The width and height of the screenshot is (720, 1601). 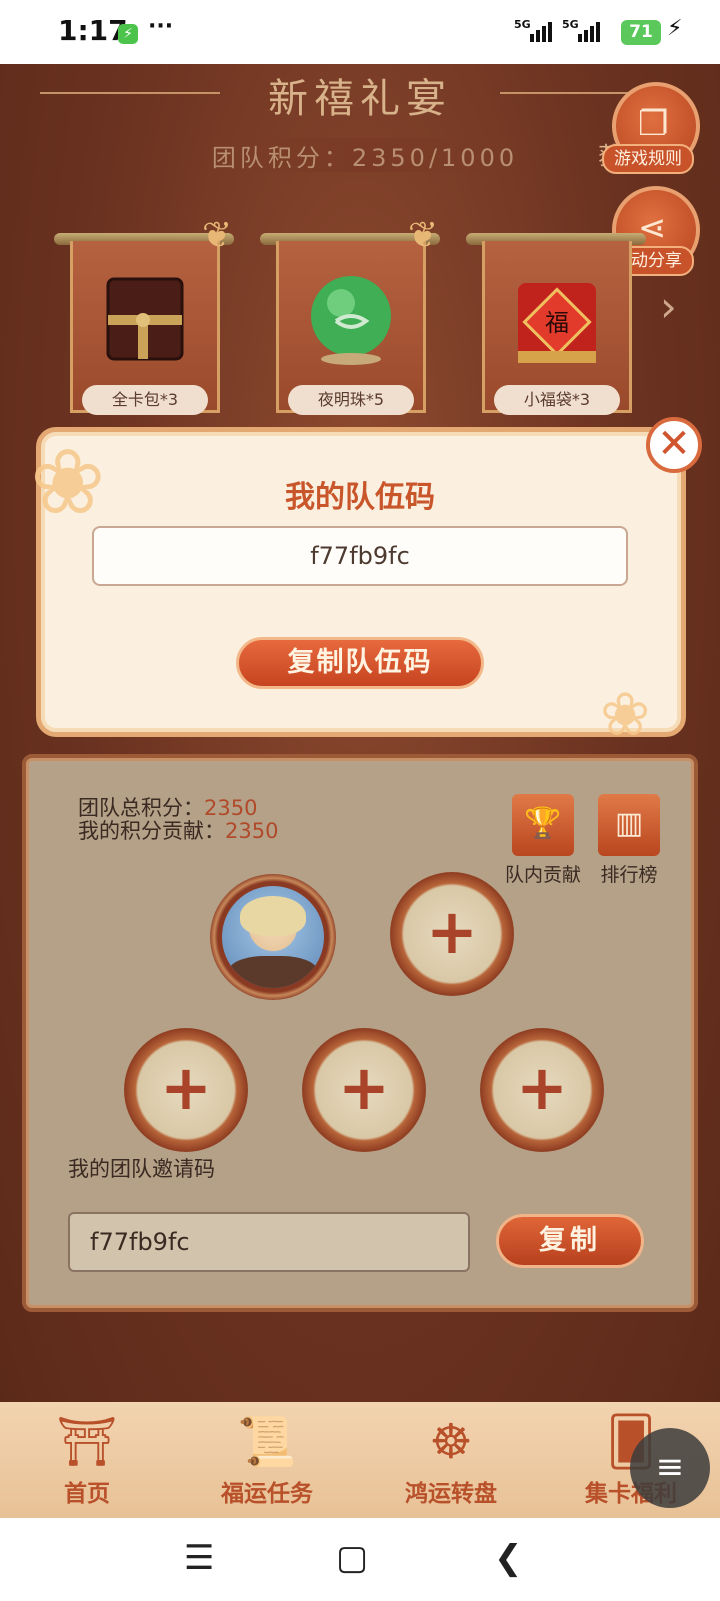 I want to click on trophy-icon: 🏆, so click(x=543, y=823).